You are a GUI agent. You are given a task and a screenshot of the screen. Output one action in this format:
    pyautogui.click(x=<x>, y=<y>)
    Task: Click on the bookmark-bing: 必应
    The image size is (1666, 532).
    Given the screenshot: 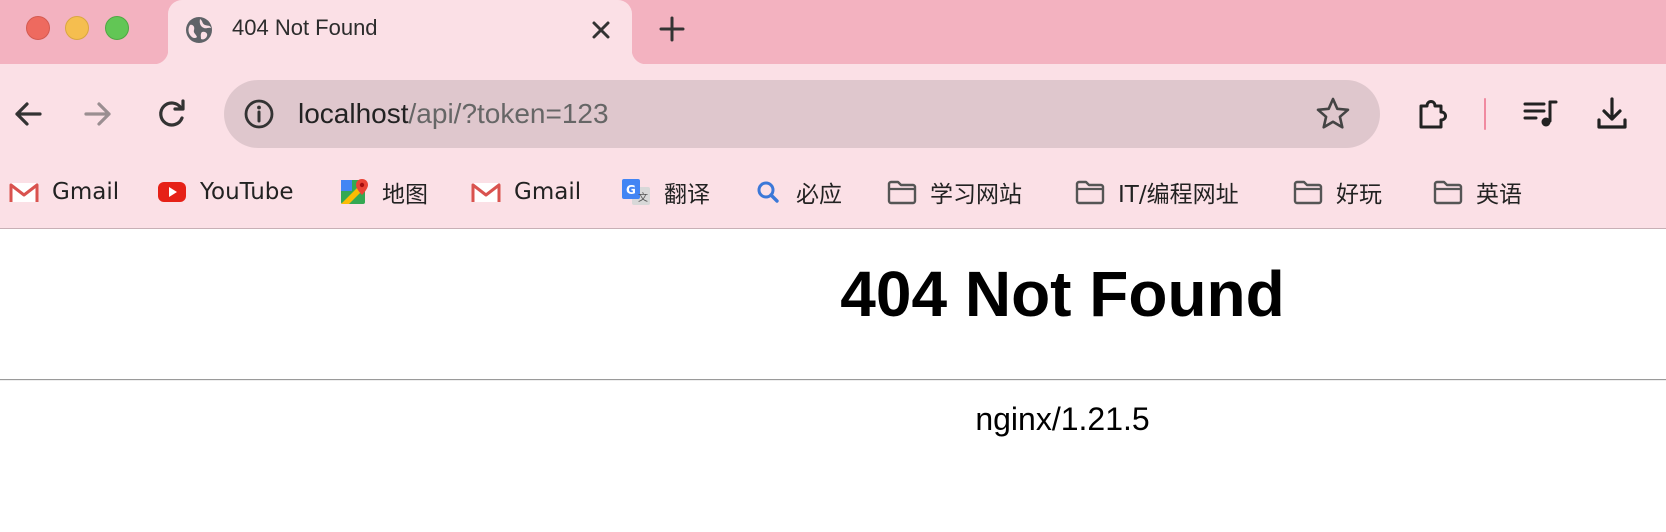 What is the action you would take?
    pyautogui.click(x=797, y=192)
    